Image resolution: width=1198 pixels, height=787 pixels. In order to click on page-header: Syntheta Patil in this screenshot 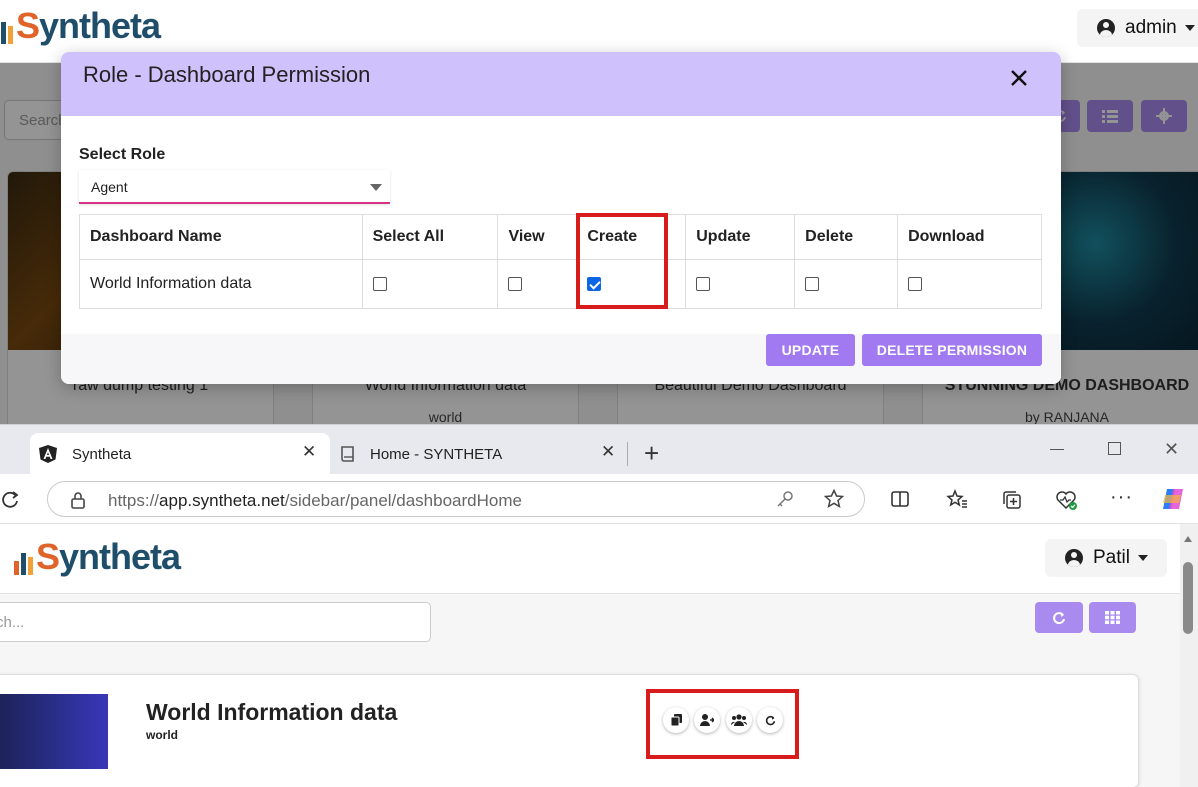, I will do `click(590, 559)`.